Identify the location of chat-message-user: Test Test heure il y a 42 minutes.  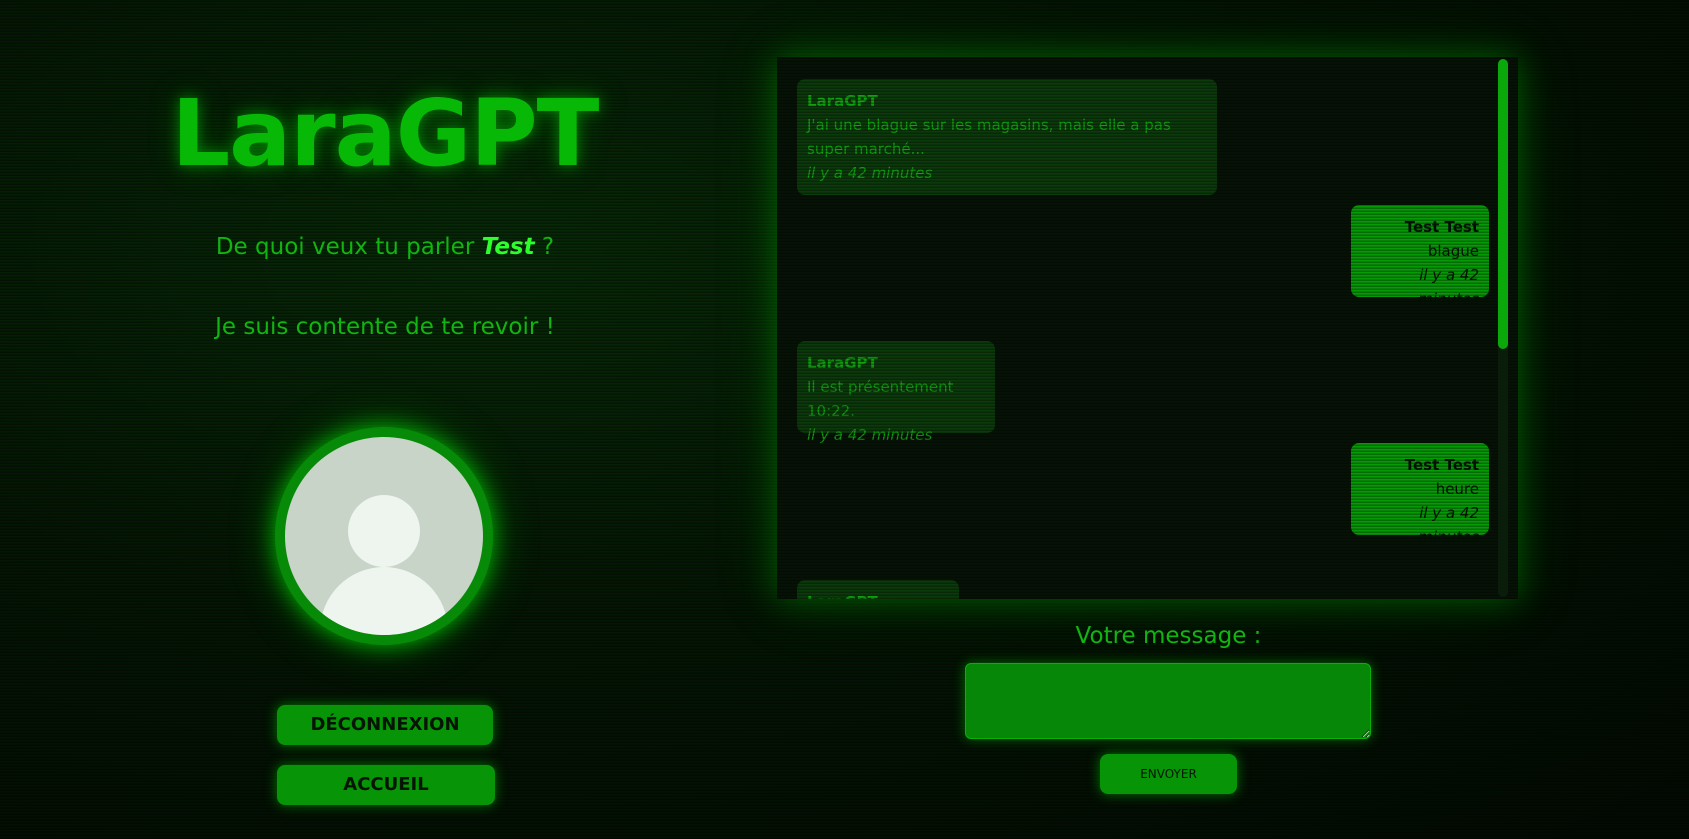
(1420, 494).